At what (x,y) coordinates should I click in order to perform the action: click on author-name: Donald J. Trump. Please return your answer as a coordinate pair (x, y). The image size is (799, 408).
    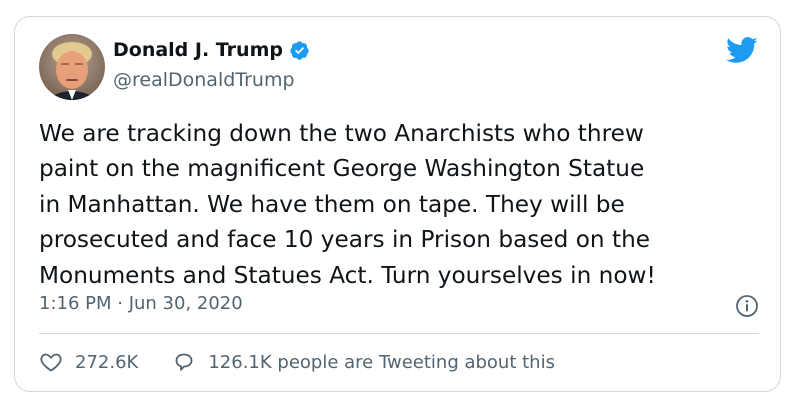
    Looking at the image, I should click on (198, 50).